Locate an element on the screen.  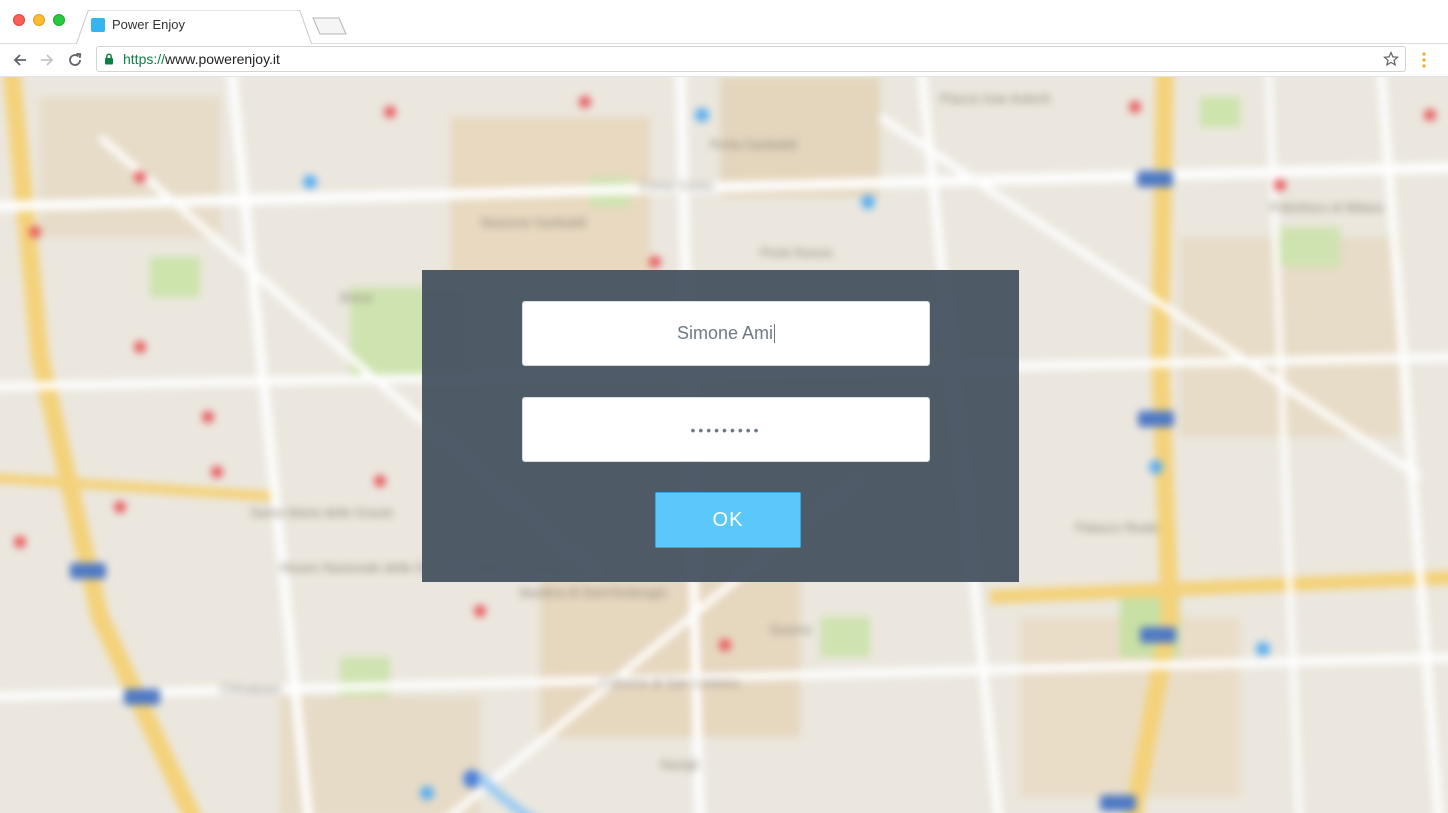
forward-button is located at coordinates (47, 60).